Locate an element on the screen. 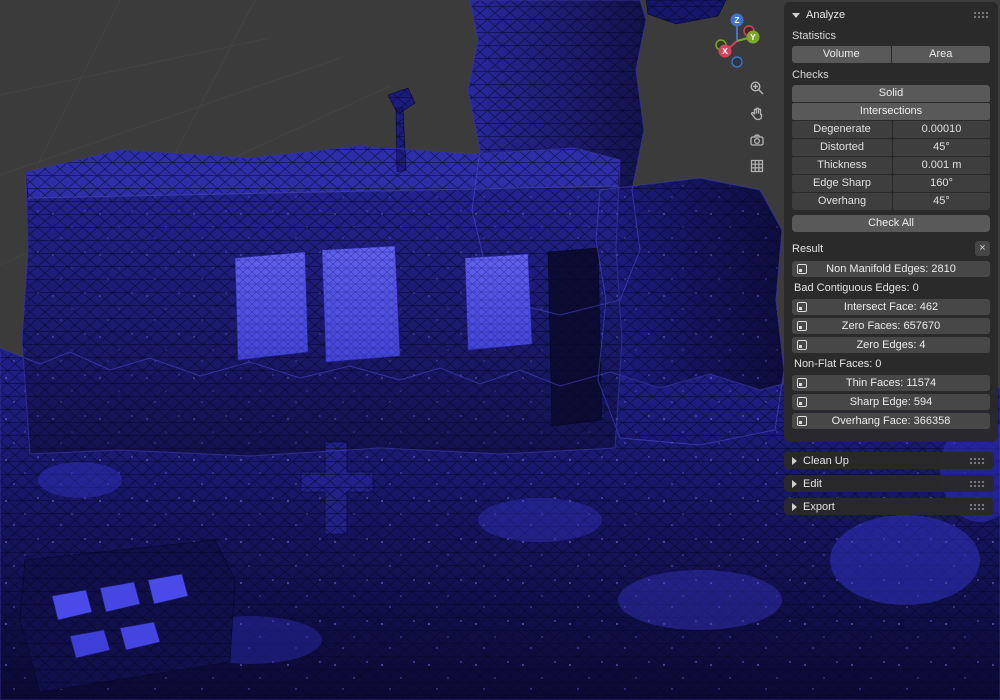 This screenshot has height=700, width=1000. zoom-icon is located at coordinates (757, 88).